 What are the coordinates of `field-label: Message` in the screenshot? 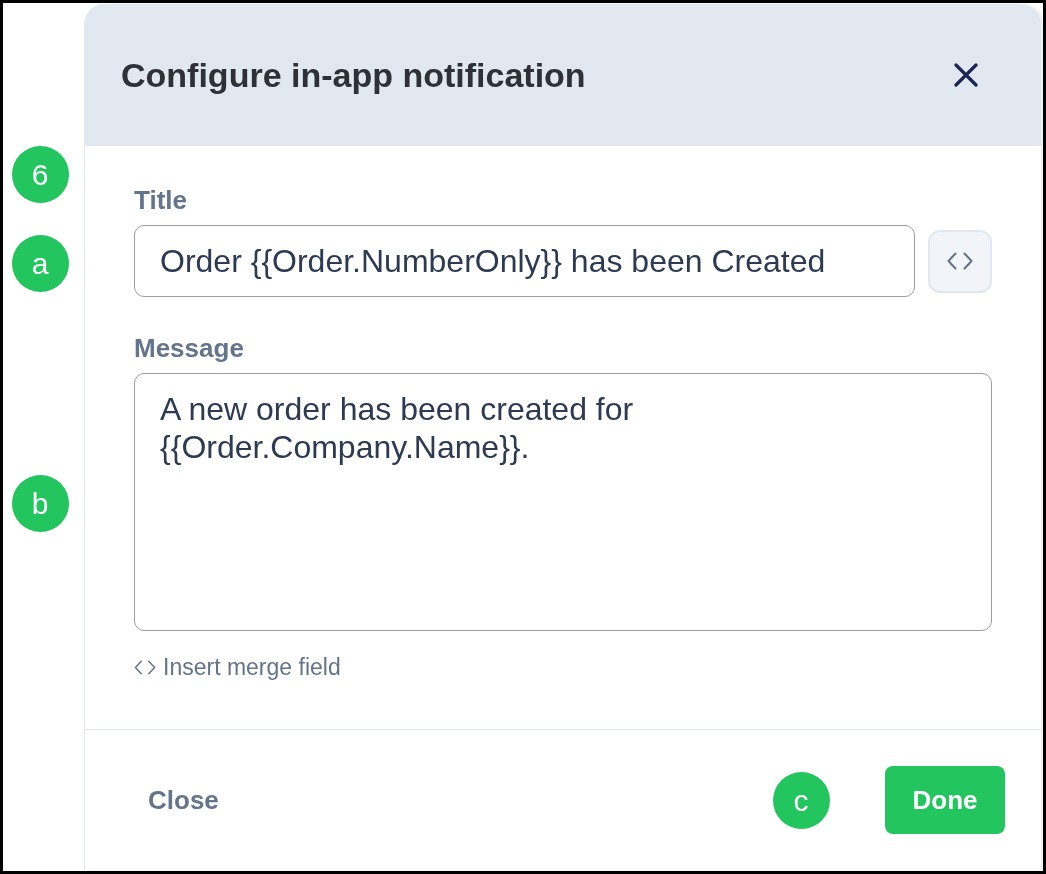 It's located at (189, 348).